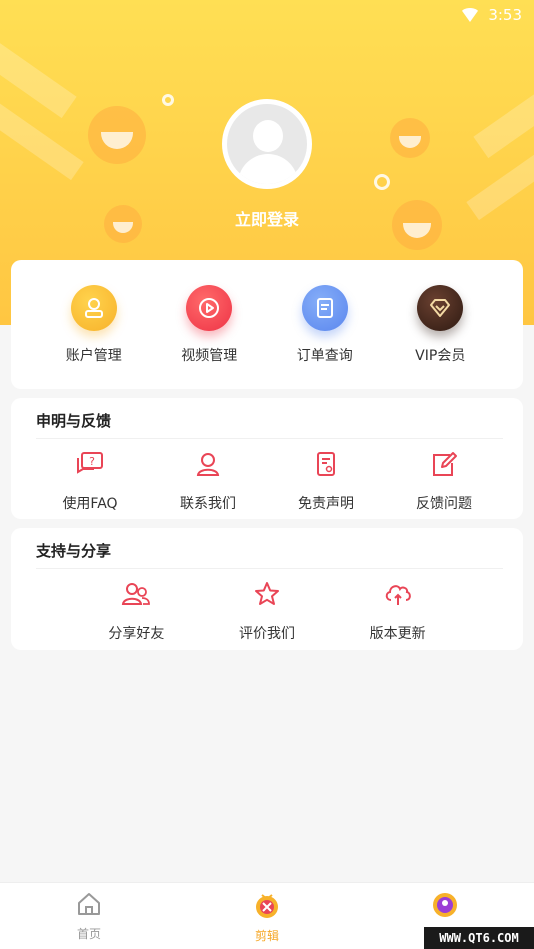  I want to click on status-time: 3:53, so click(505, 15).